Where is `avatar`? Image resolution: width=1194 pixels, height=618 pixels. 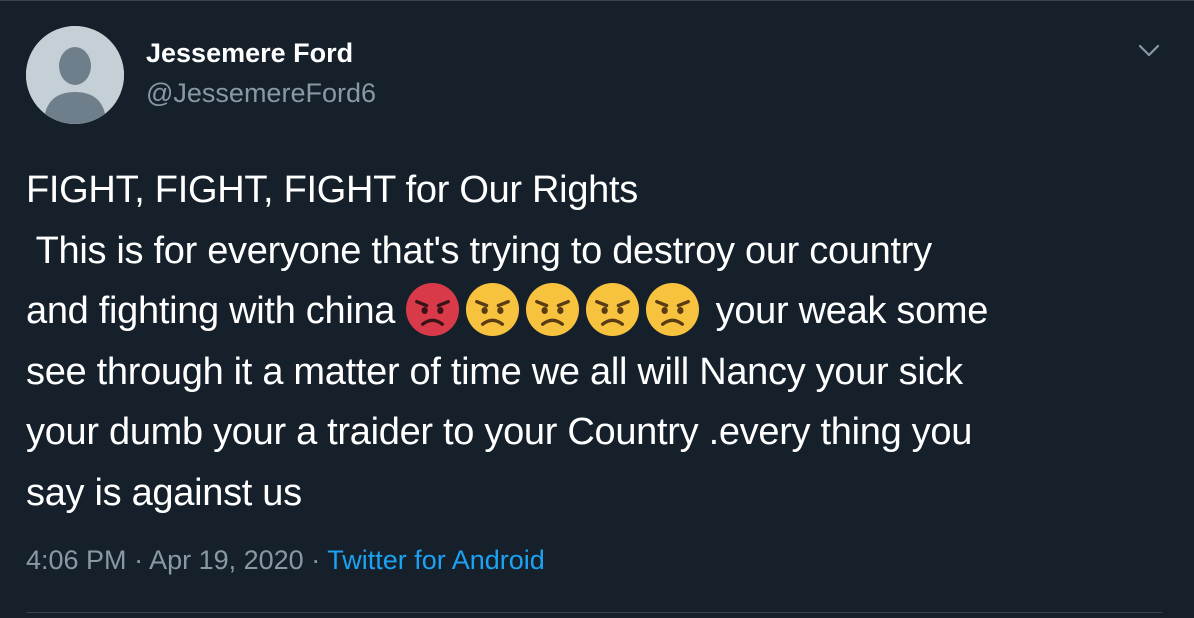
avatar is located at coordinates (75, 75).